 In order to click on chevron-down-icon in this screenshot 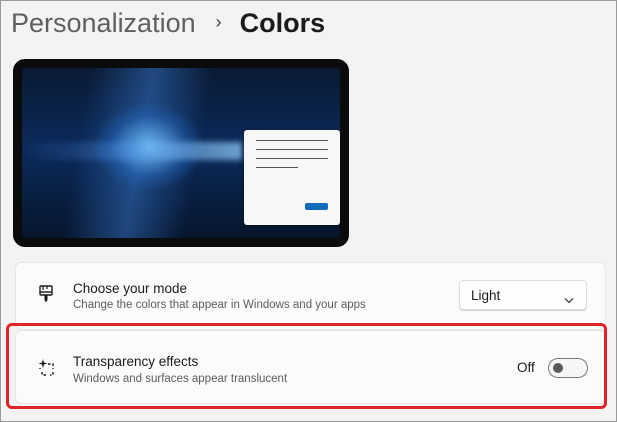, I will do `click(569, 300)`.